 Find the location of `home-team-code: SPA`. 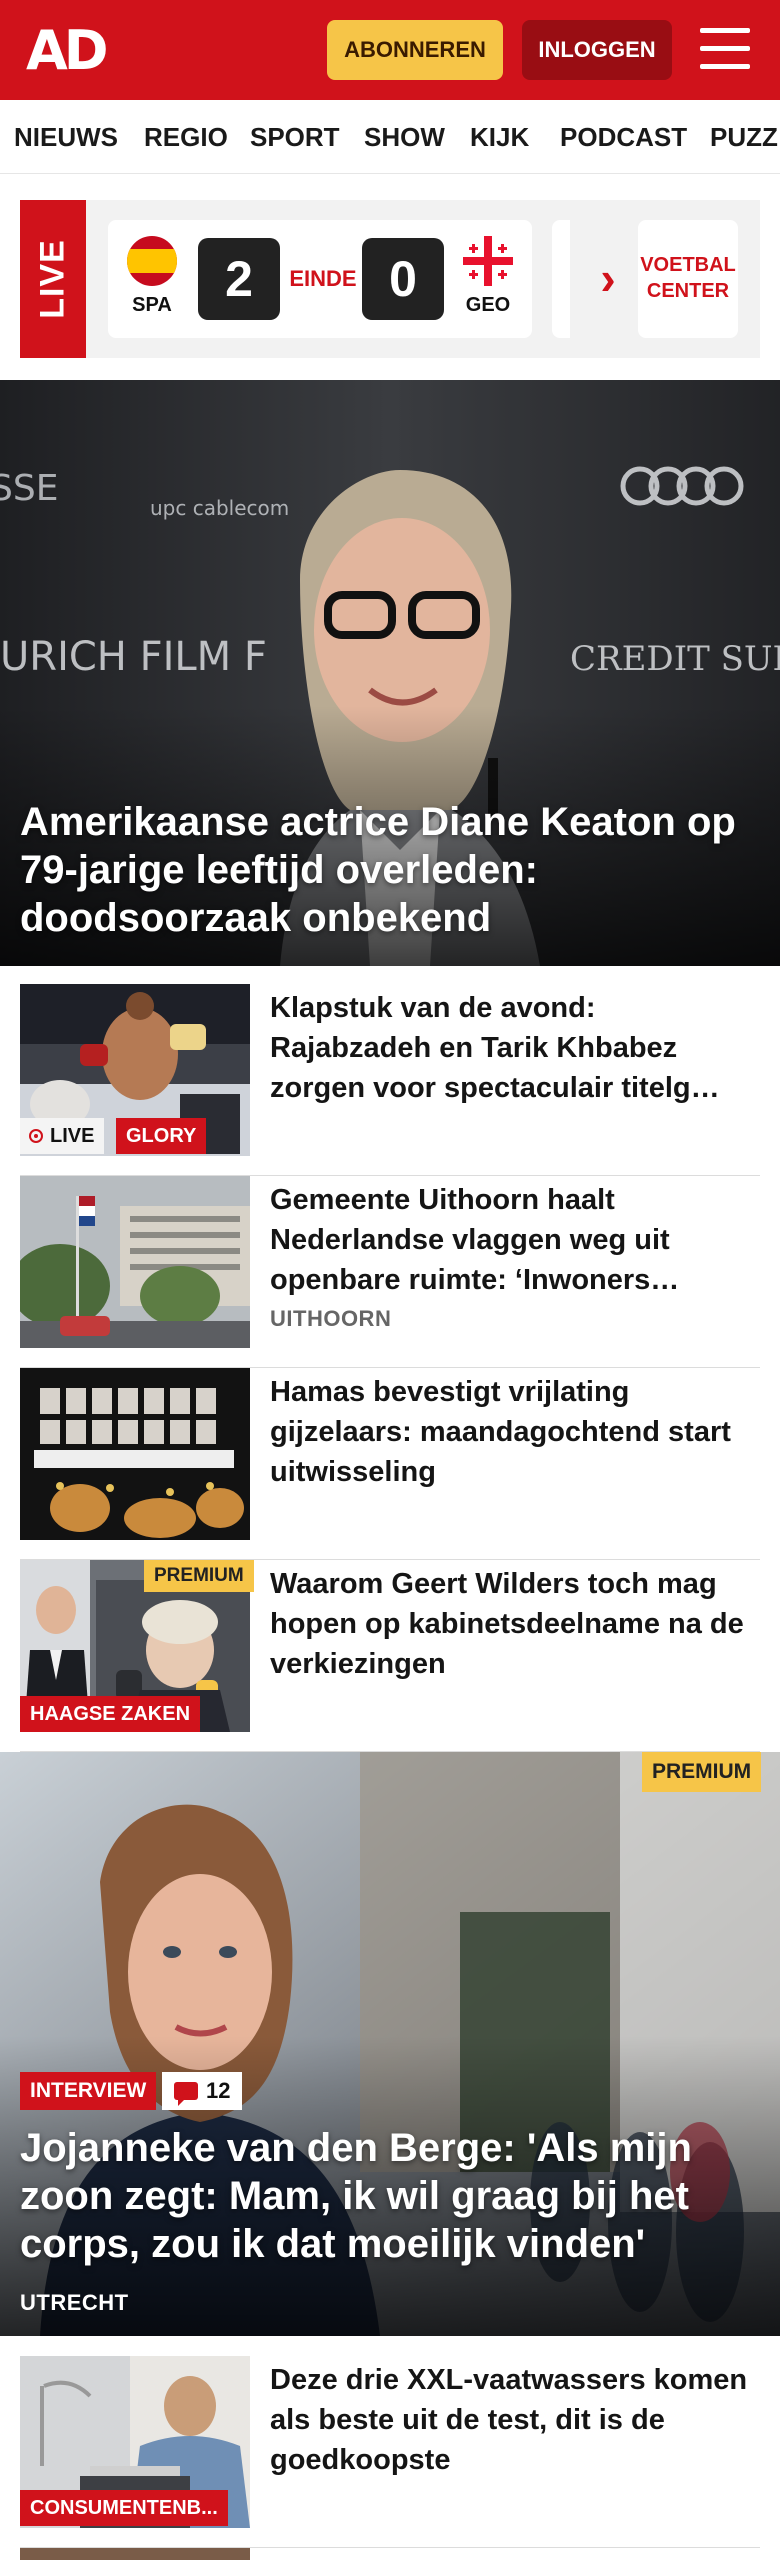

home-team-code: SPA is located at coordinates (152, 305).